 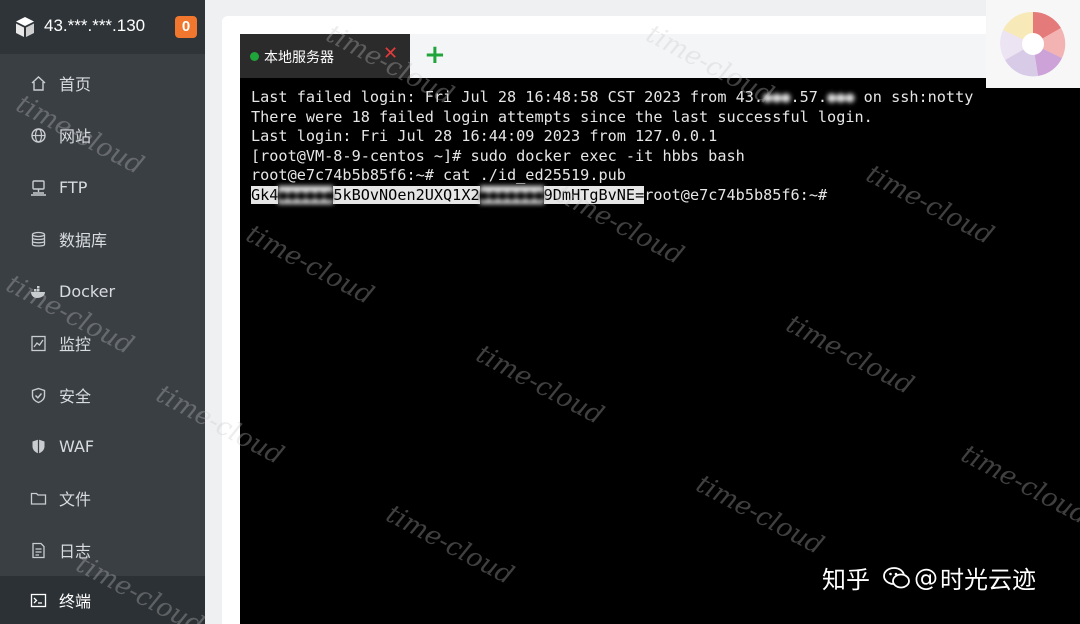 What do you see at coordinates (38, 239) in the screenshot?
I see `database-icon` at bounding box center [38, 239].